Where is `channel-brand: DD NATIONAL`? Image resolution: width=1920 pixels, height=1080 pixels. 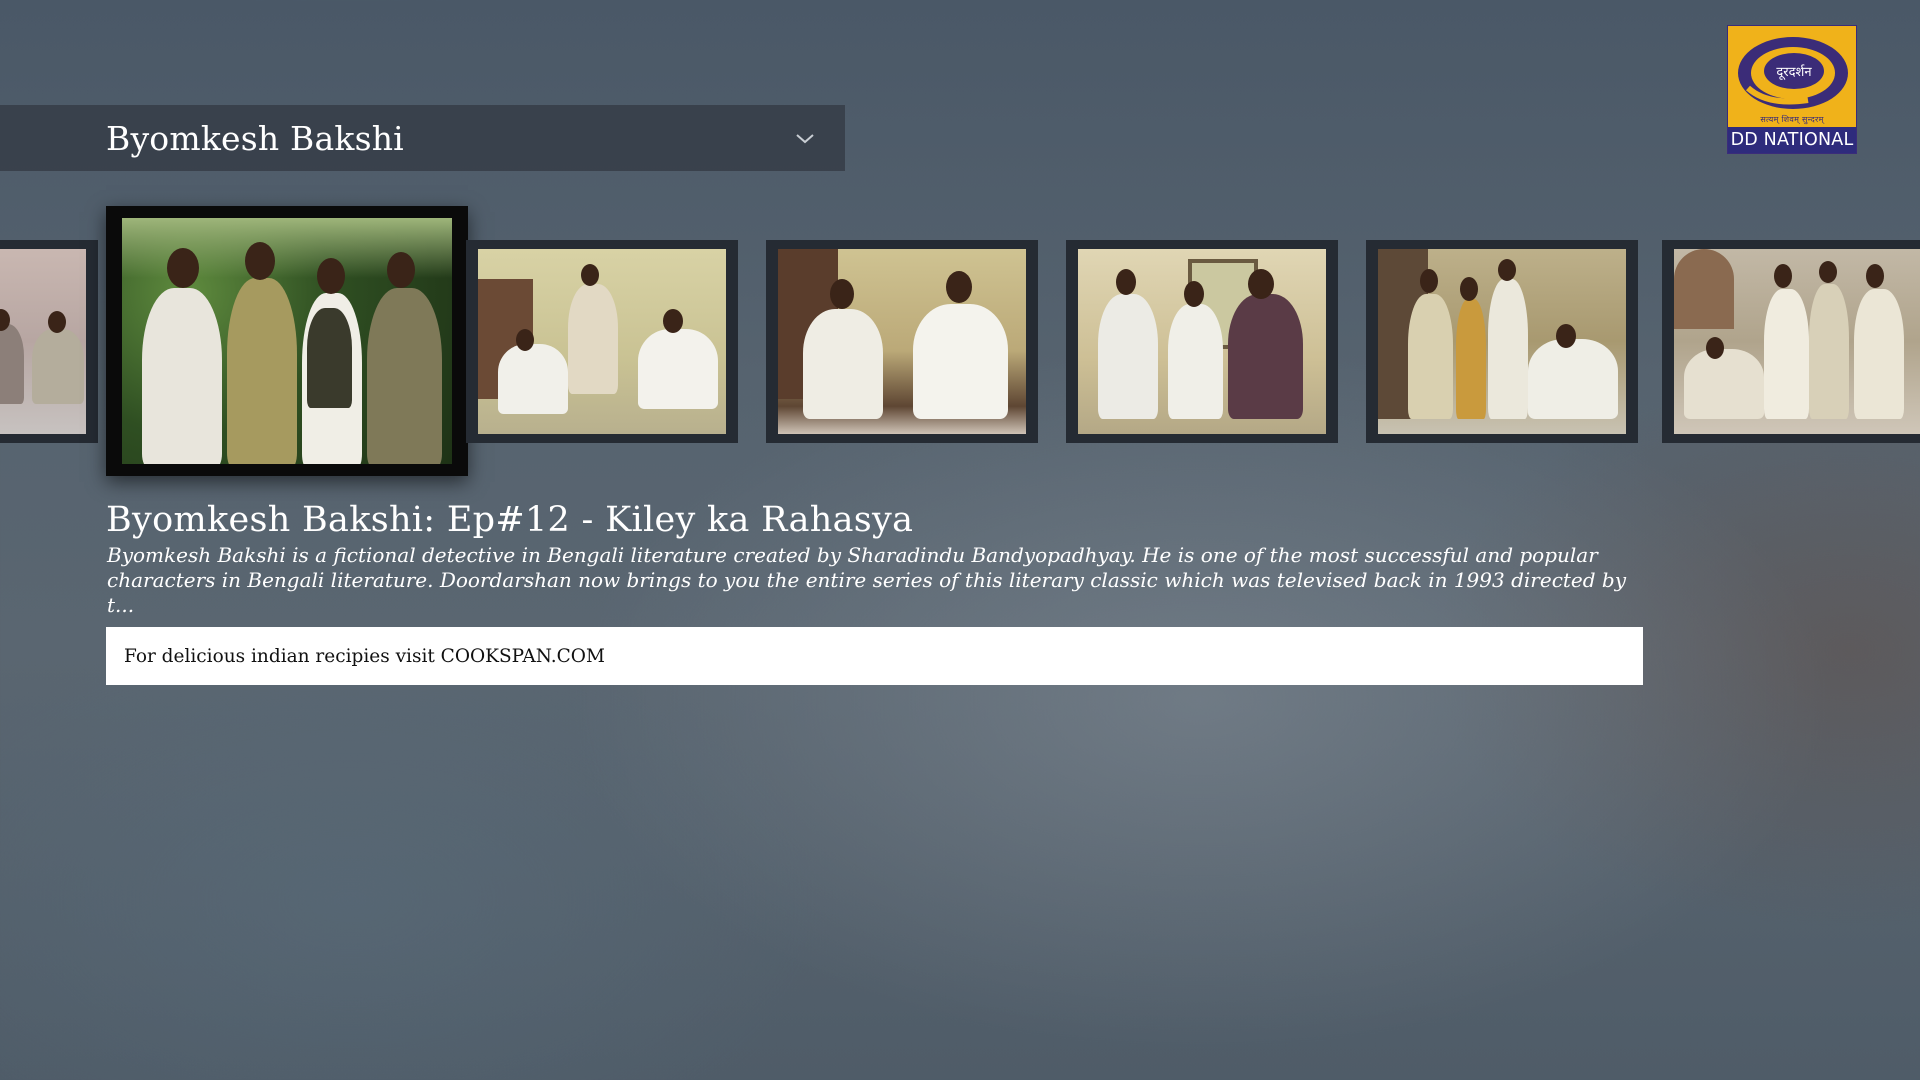
channel-brand: DD NATIONAL is located at coordinates (1792, 140).